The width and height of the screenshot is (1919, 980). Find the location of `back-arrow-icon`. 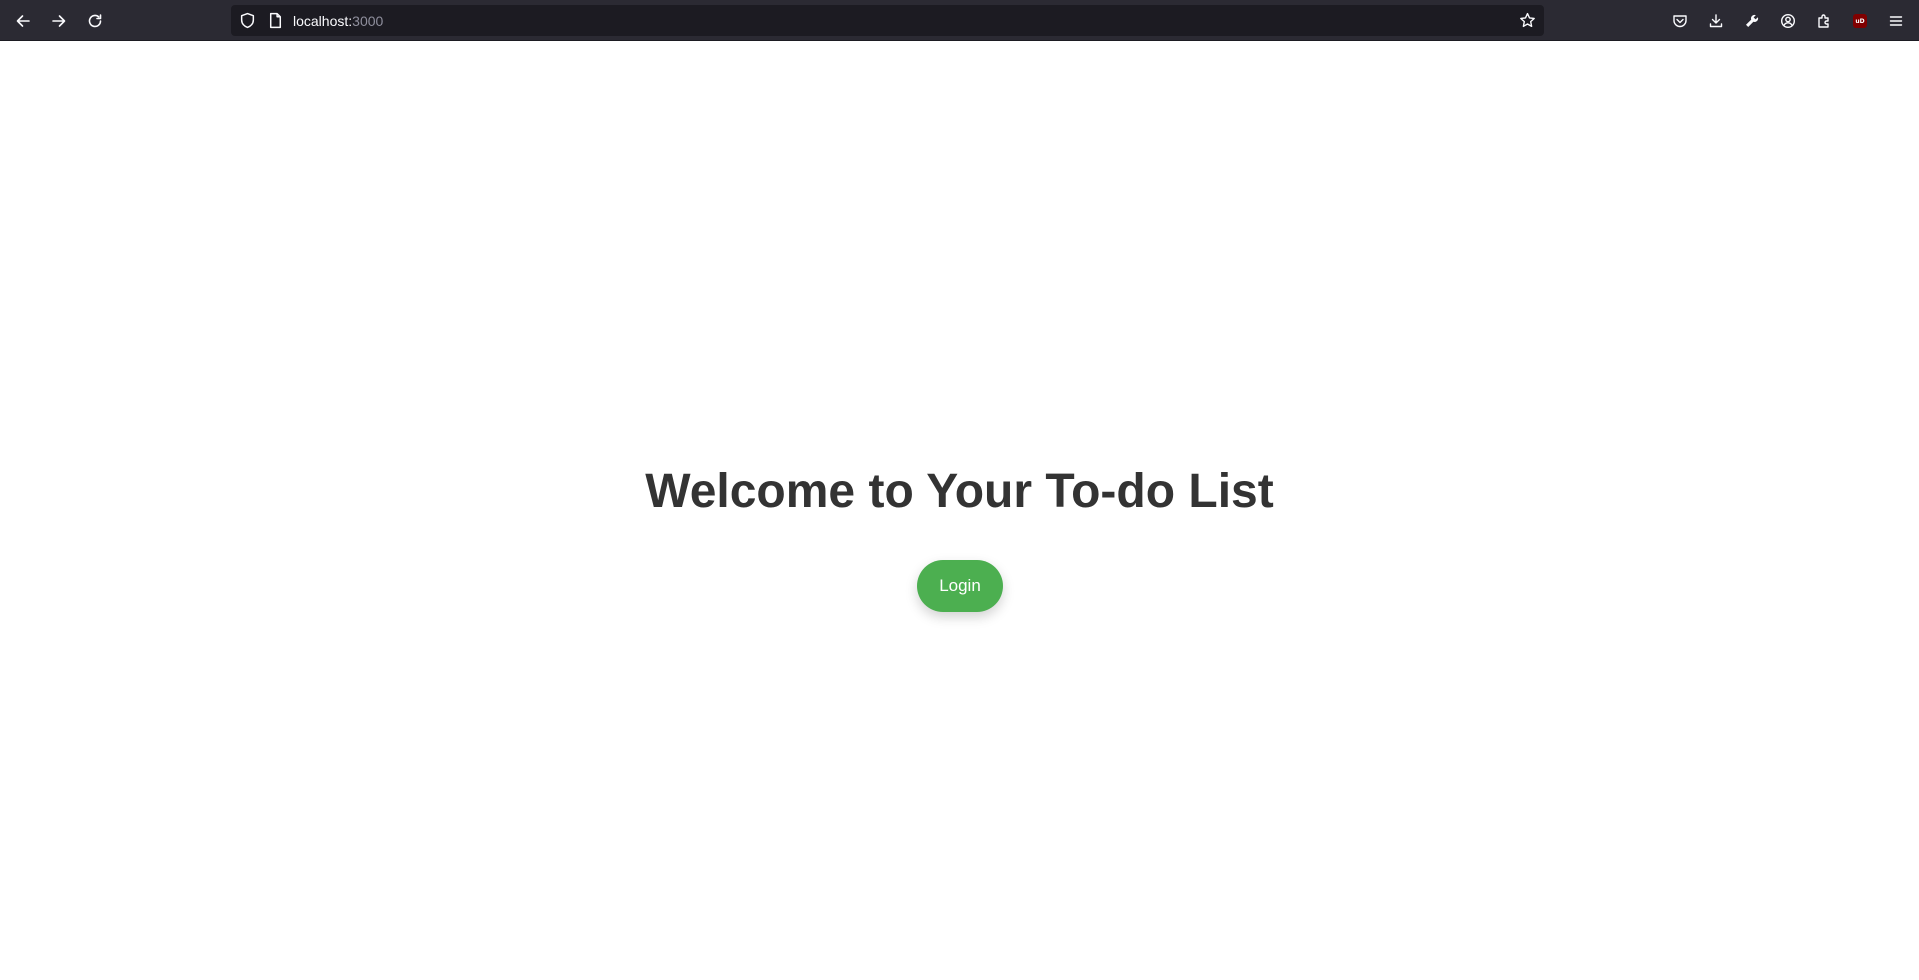

back-arrow-icon is located at coordinates (23, 21).